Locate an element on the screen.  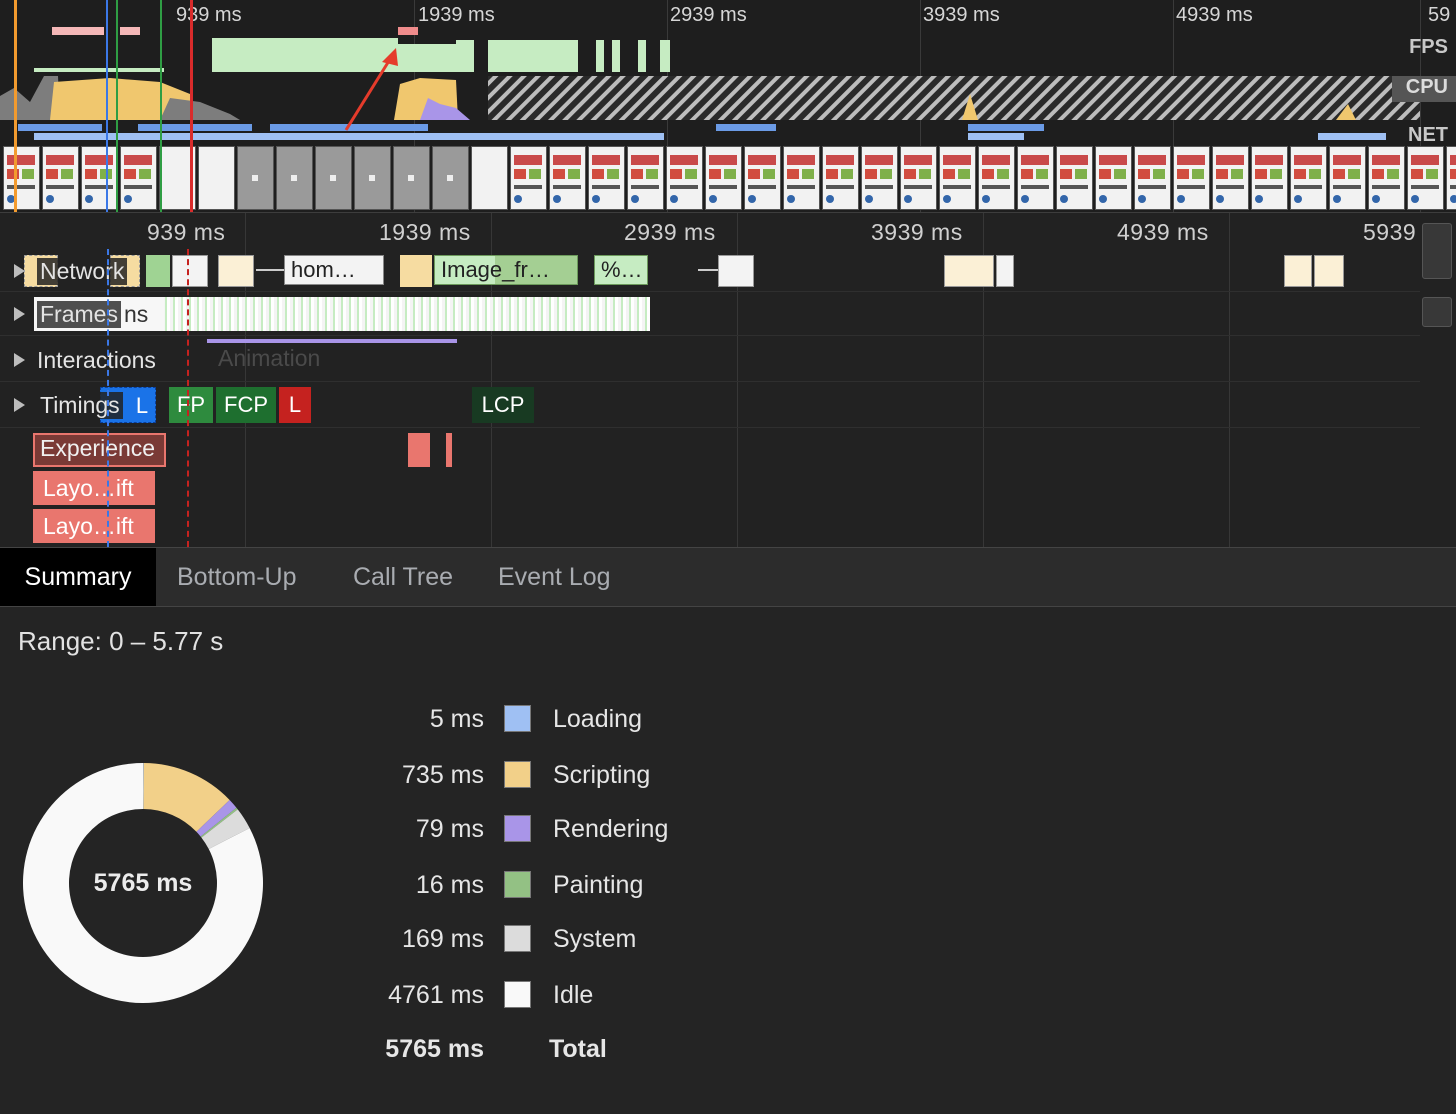
tab-call-tree: Call Tree is located at coordinates (403, 577).